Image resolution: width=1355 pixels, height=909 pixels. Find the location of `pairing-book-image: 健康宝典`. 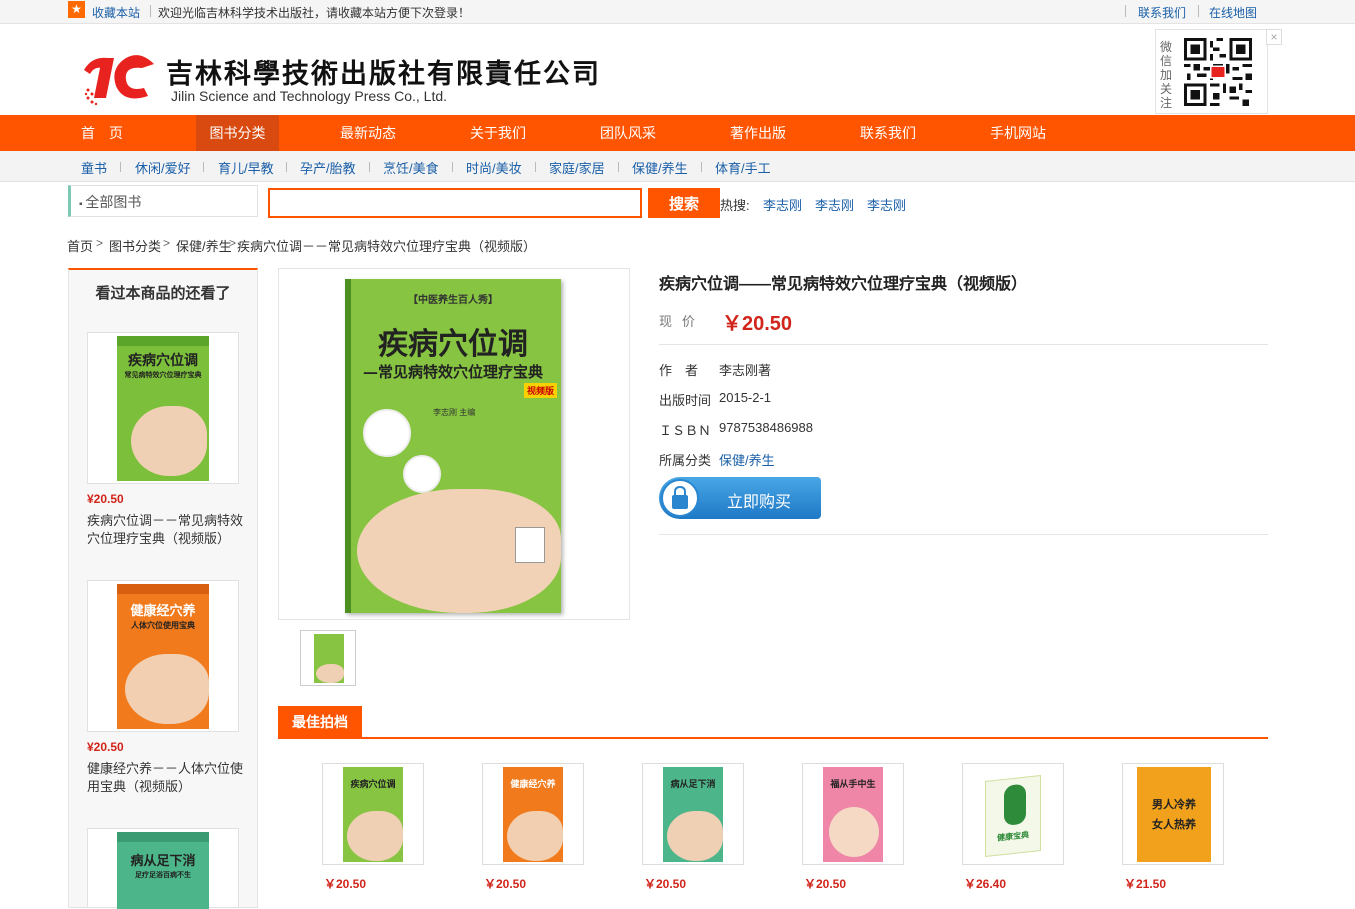

pairing-book-image: 健康宝典 is located at coordinates (1013, 814).